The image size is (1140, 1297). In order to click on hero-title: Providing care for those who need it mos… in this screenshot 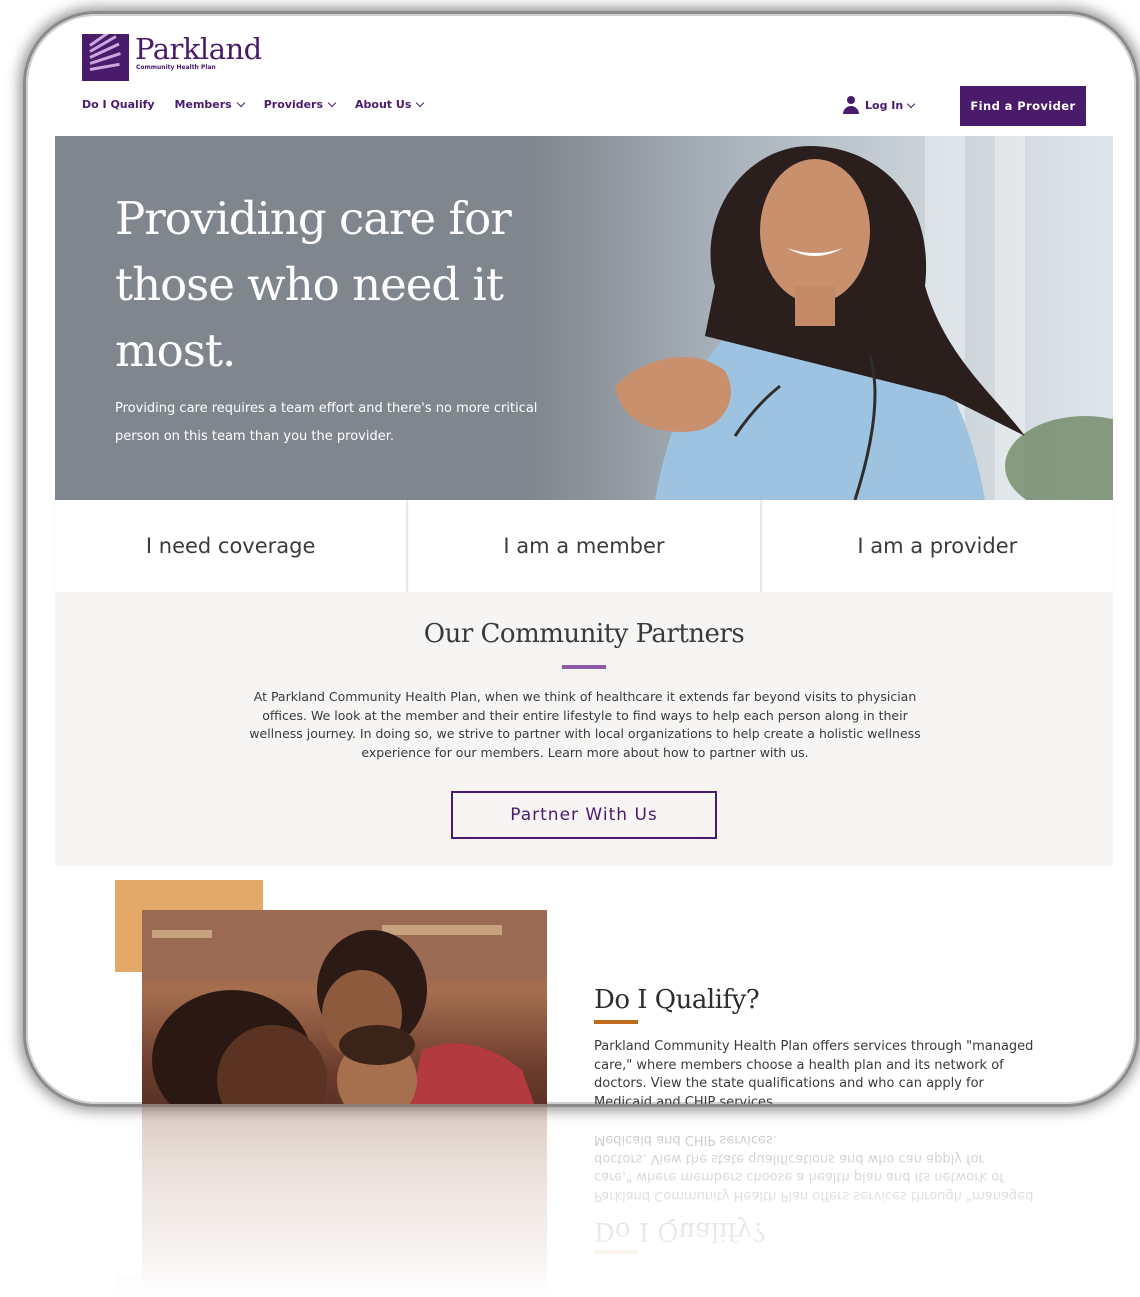, I will do `click(313, 284)`.